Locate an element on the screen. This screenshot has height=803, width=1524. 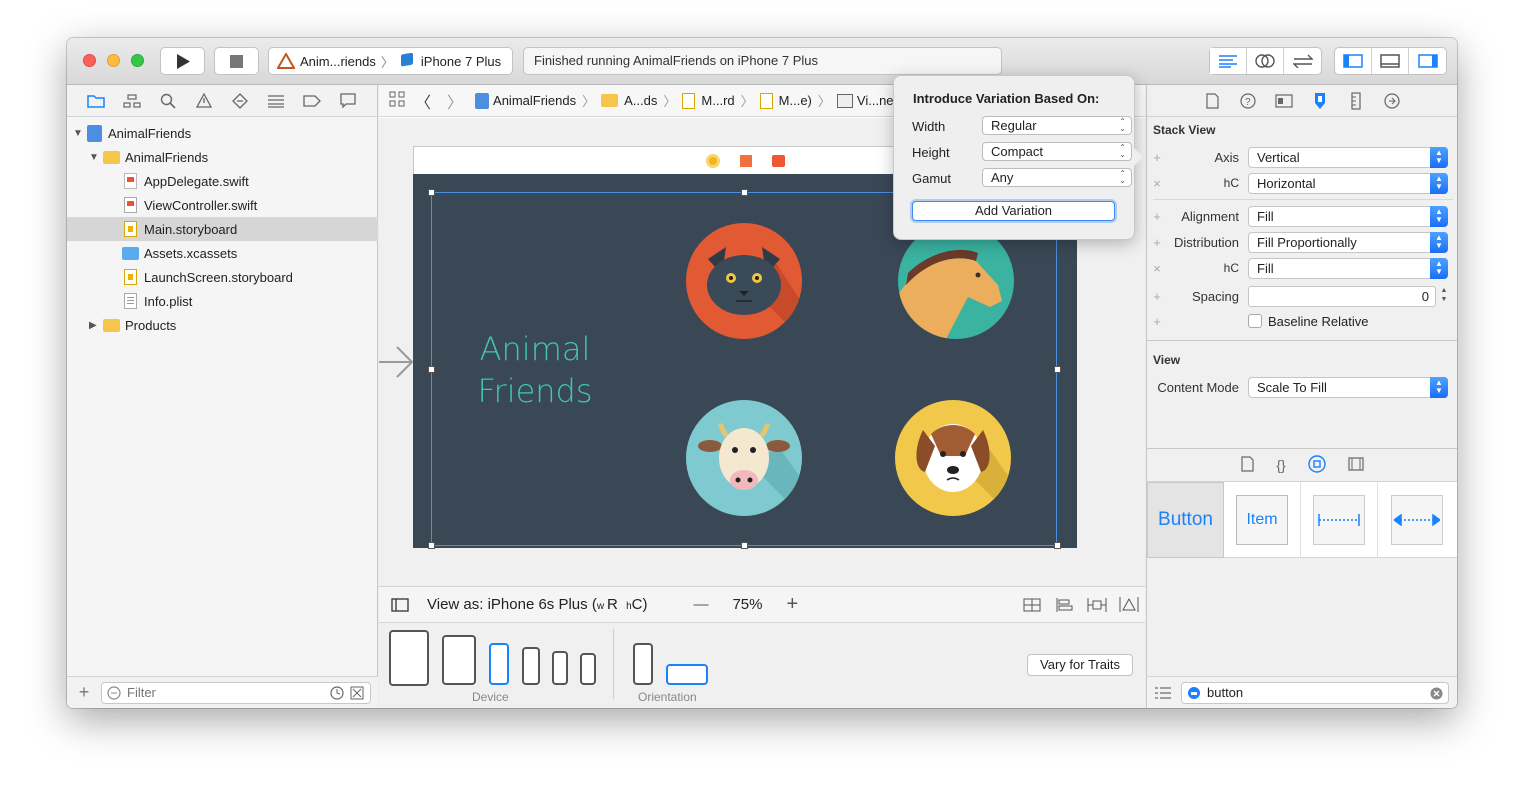
spacing-field: 0 is located at coordinates (1342, 296).